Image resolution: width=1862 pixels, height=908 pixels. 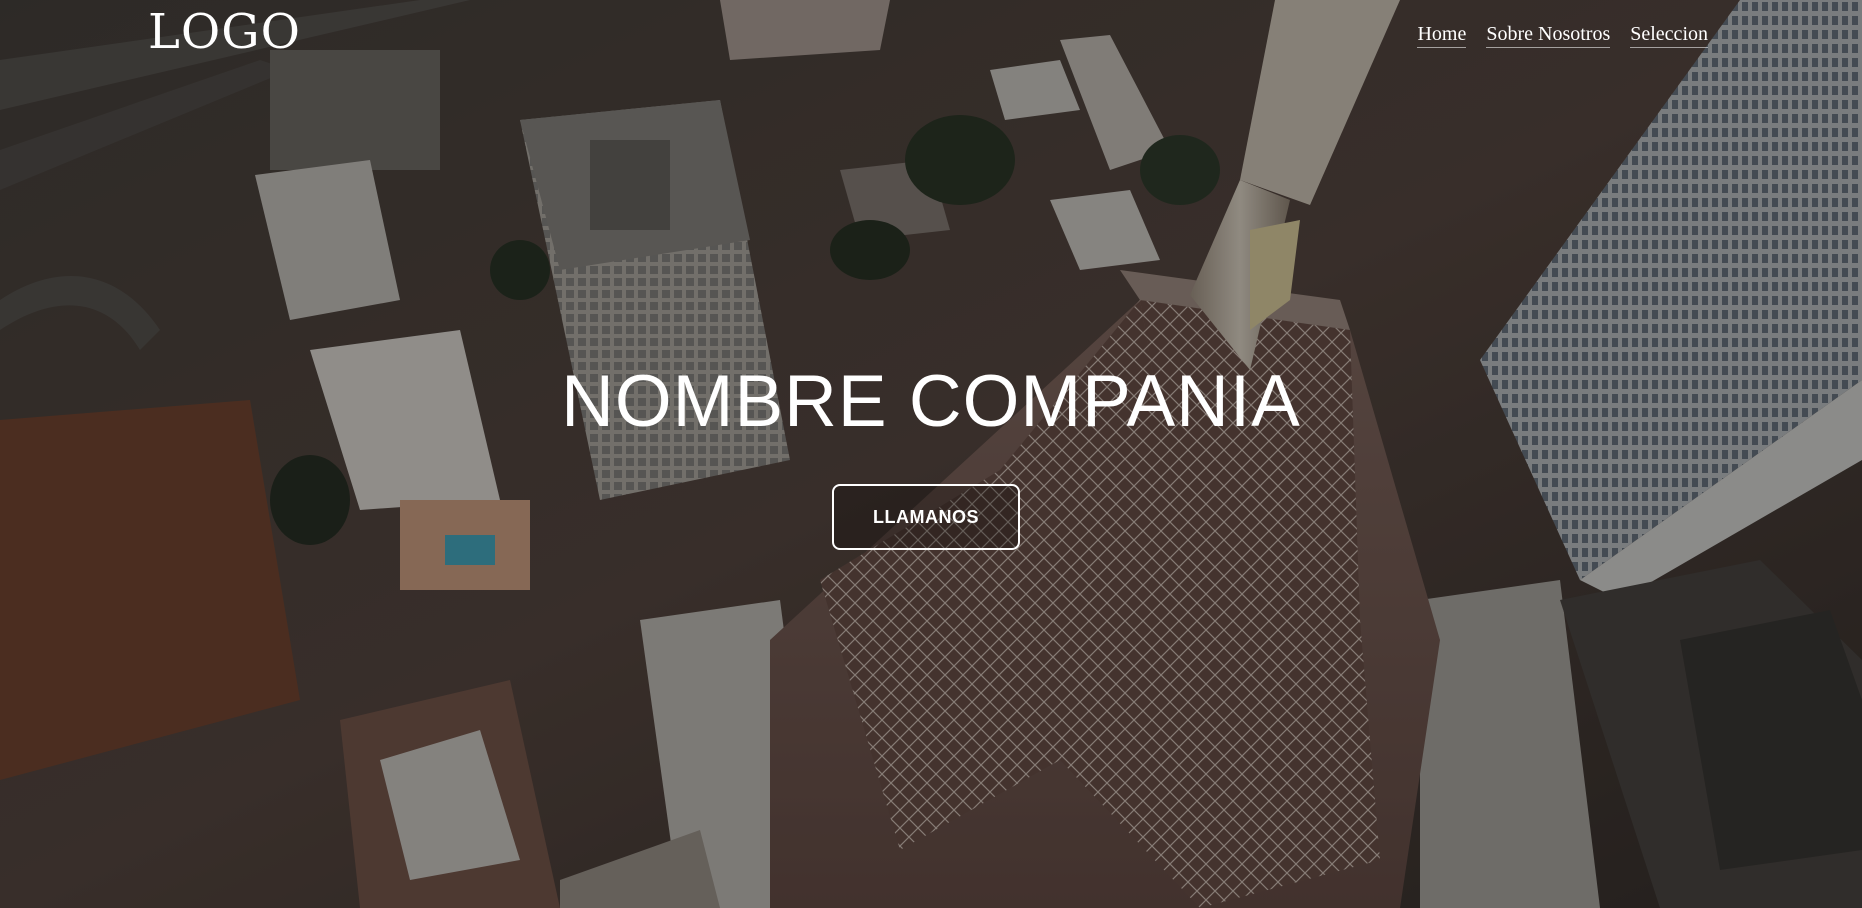 What do you see at coordinates (926, 517) in the screenshot?
I see `llamanos-button: LLAMANOS` at bounding box center [926, 517].